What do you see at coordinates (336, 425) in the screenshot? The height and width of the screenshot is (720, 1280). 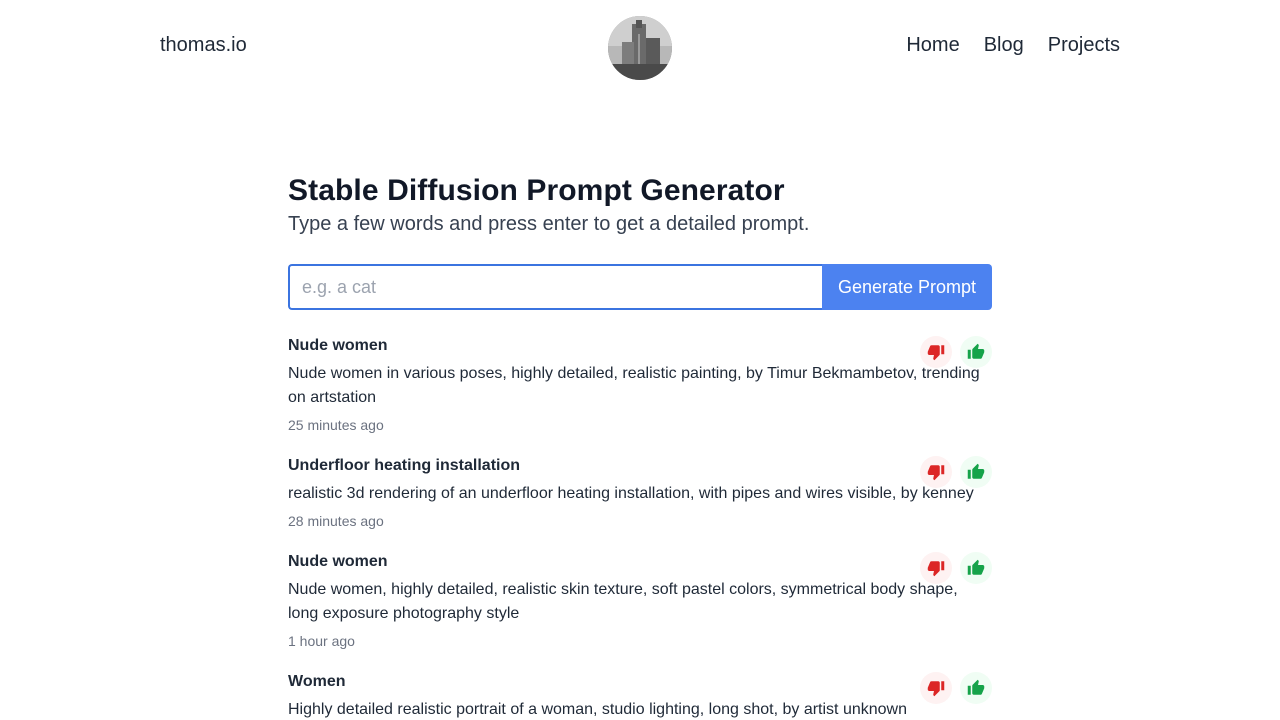 I see `prompt-timestamp: 25 minutes ago` at bounding box center [336, 425].